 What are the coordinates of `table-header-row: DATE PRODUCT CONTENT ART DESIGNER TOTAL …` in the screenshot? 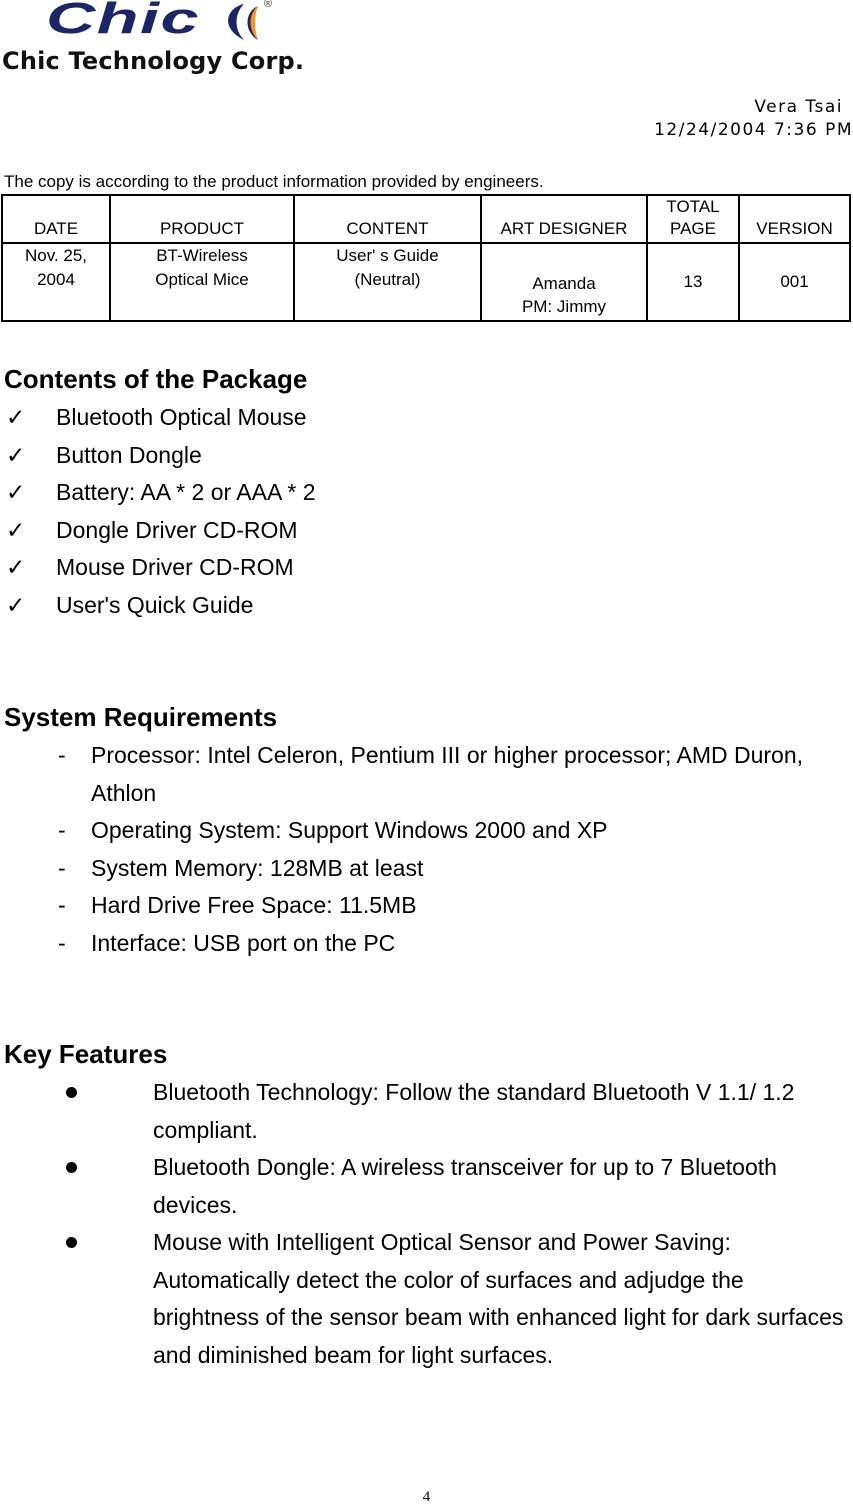 It's located at (426, 219).